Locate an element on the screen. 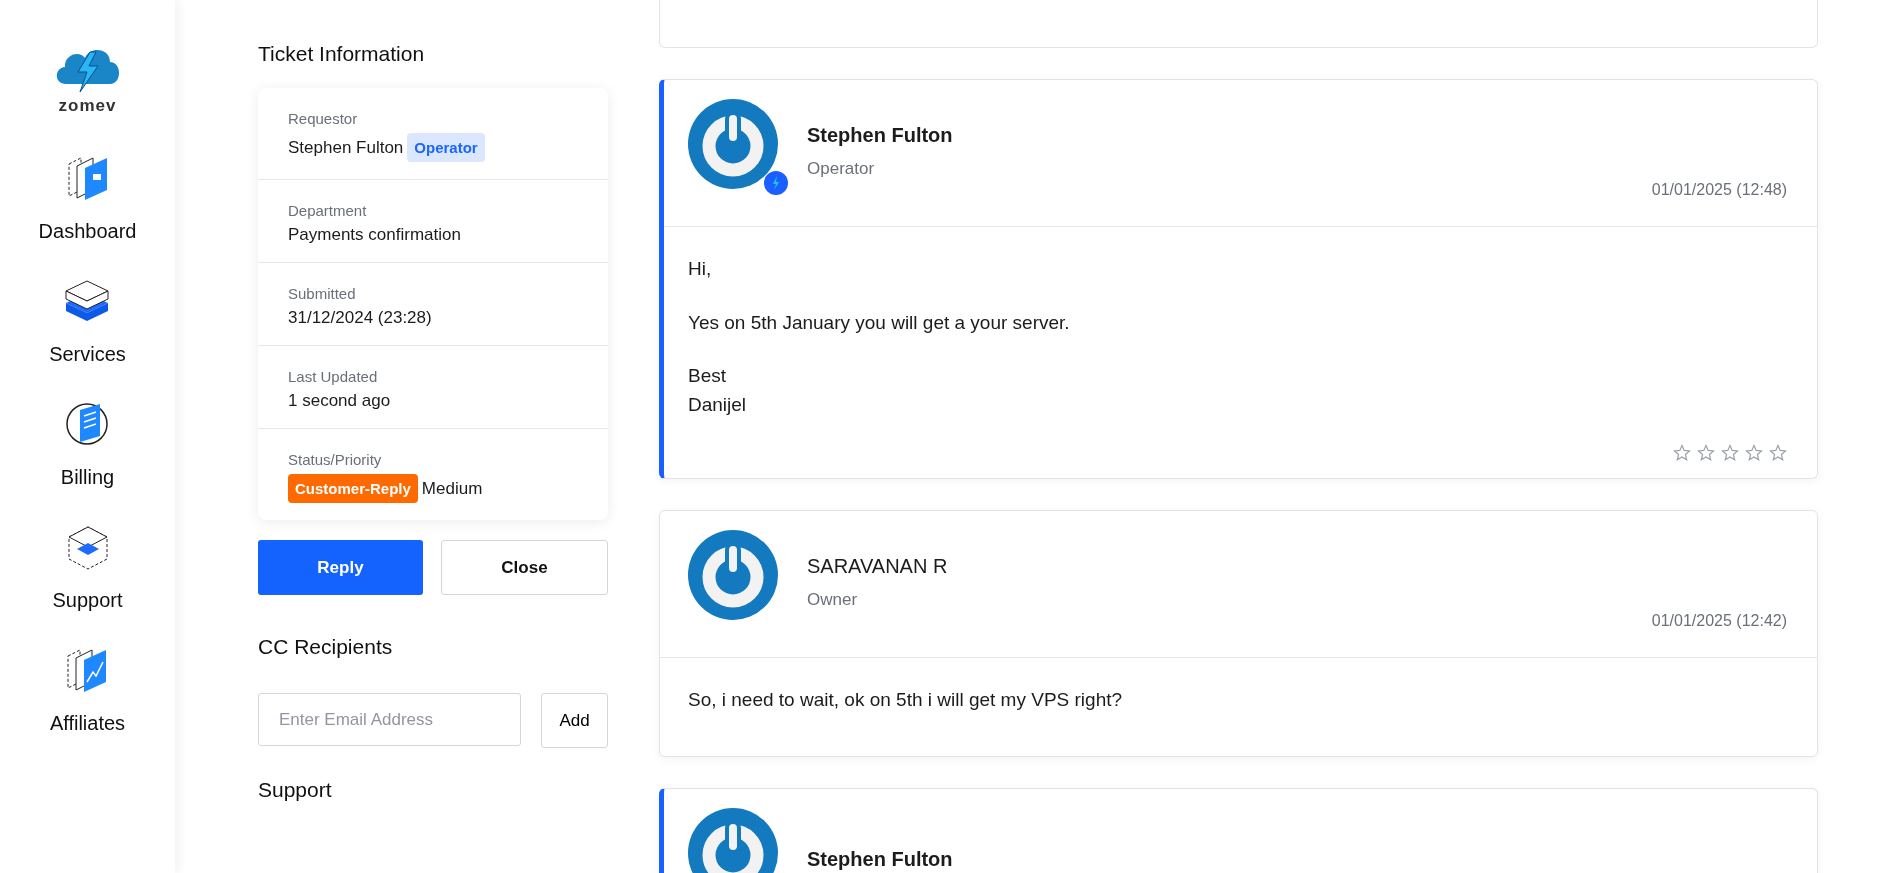  section-heading: Ticket Information is located at coordinates (342, 54).